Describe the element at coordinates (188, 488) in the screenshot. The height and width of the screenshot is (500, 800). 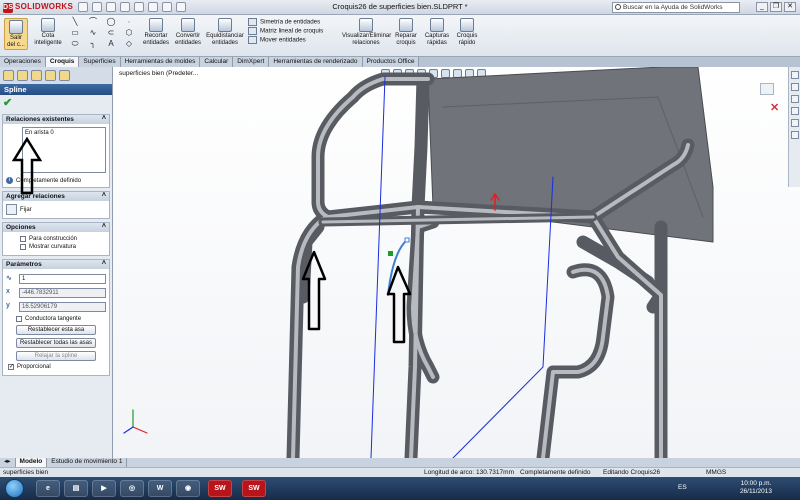
I see `chrome-icon: ◉` at that location.